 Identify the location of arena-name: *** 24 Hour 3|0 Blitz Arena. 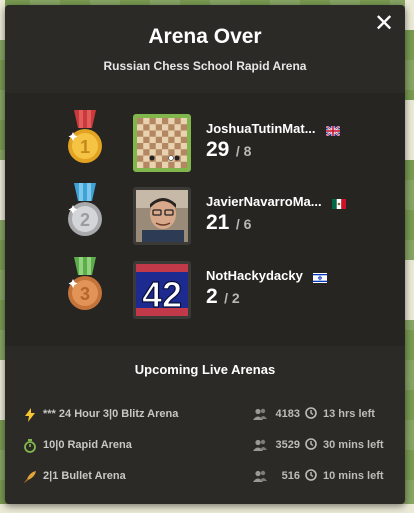
(111, 414).